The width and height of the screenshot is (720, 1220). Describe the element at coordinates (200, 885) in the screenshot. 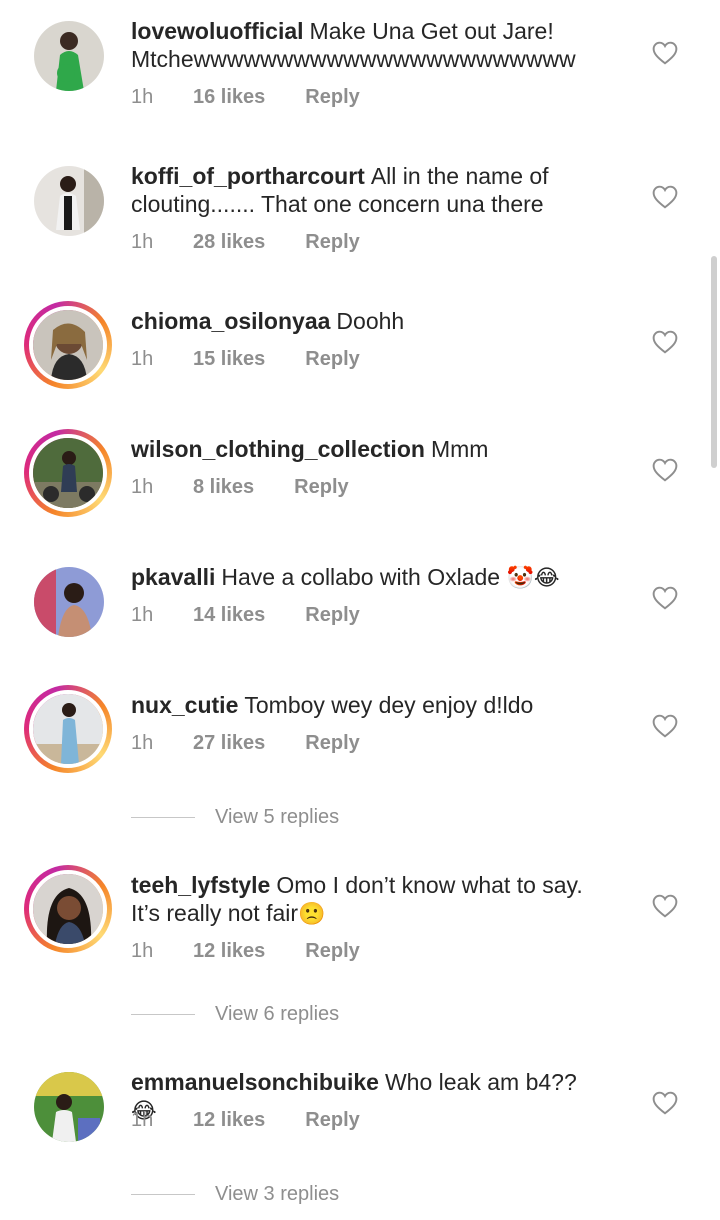

I see `comment-username: teeh_lyfstyle` at that location.